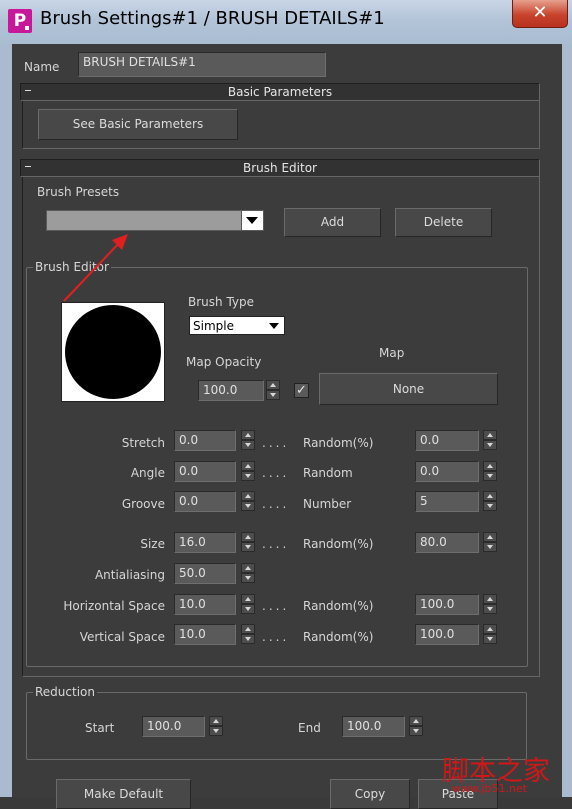 The image size is (572, 809). I want to click on antialiasing-input: 50.0, so click(205, 573).